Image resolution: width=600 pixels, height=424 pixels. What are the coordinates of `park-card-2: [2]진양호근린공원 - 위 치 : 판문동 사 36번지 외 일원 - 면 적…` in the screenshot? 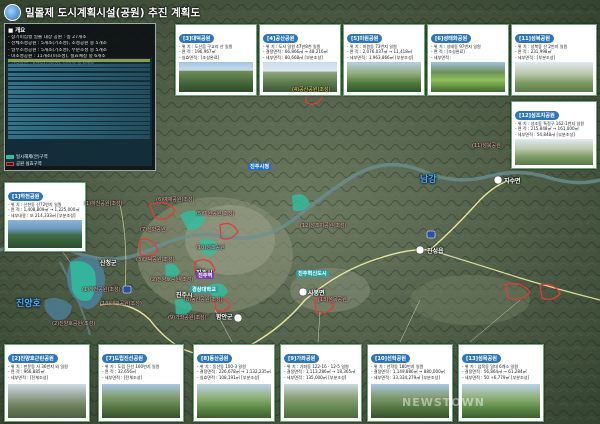 It's located at (47, 383).